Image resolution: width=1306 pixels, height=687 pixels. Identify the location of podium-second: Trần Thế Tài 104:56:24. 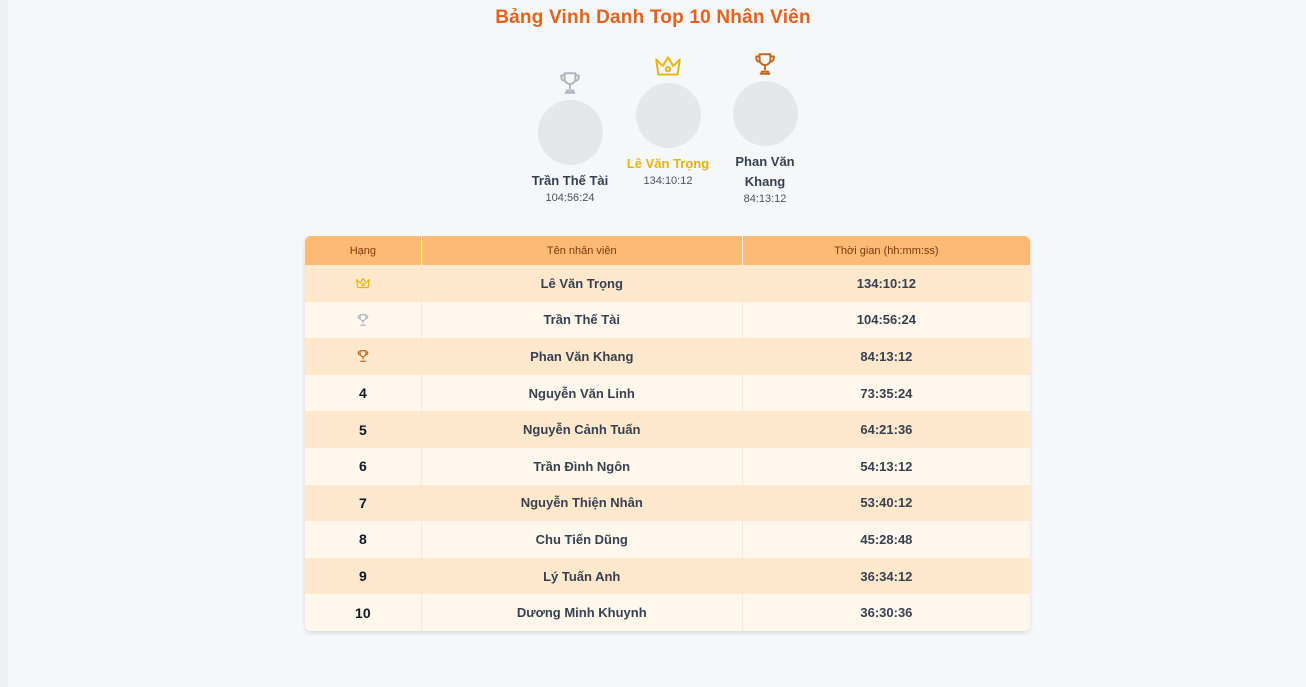
(570, 137).